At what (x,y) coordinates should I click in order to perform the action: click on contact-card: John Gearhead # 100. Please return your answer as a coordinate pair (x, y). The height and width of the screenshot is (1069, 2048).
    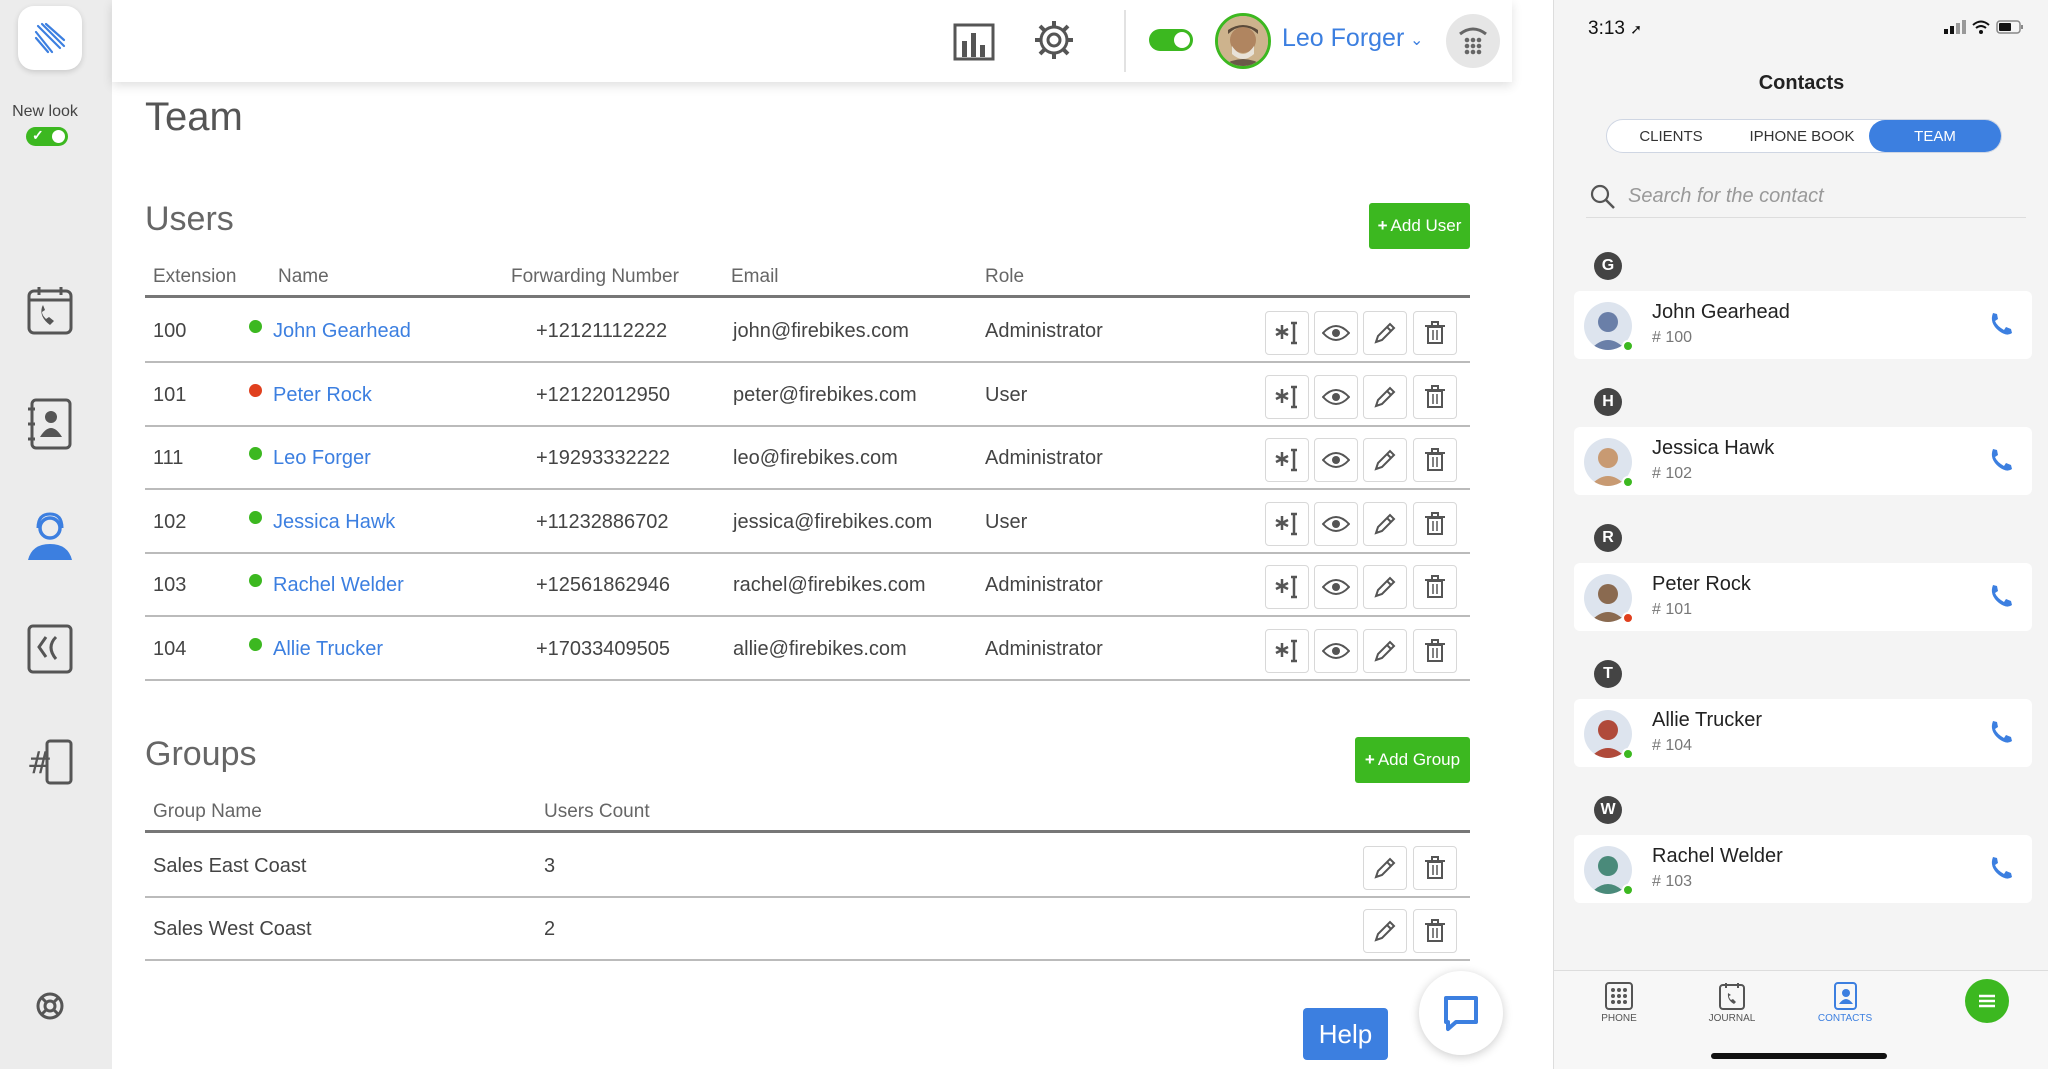
    Looking at the image, I should click on (1803, 325).